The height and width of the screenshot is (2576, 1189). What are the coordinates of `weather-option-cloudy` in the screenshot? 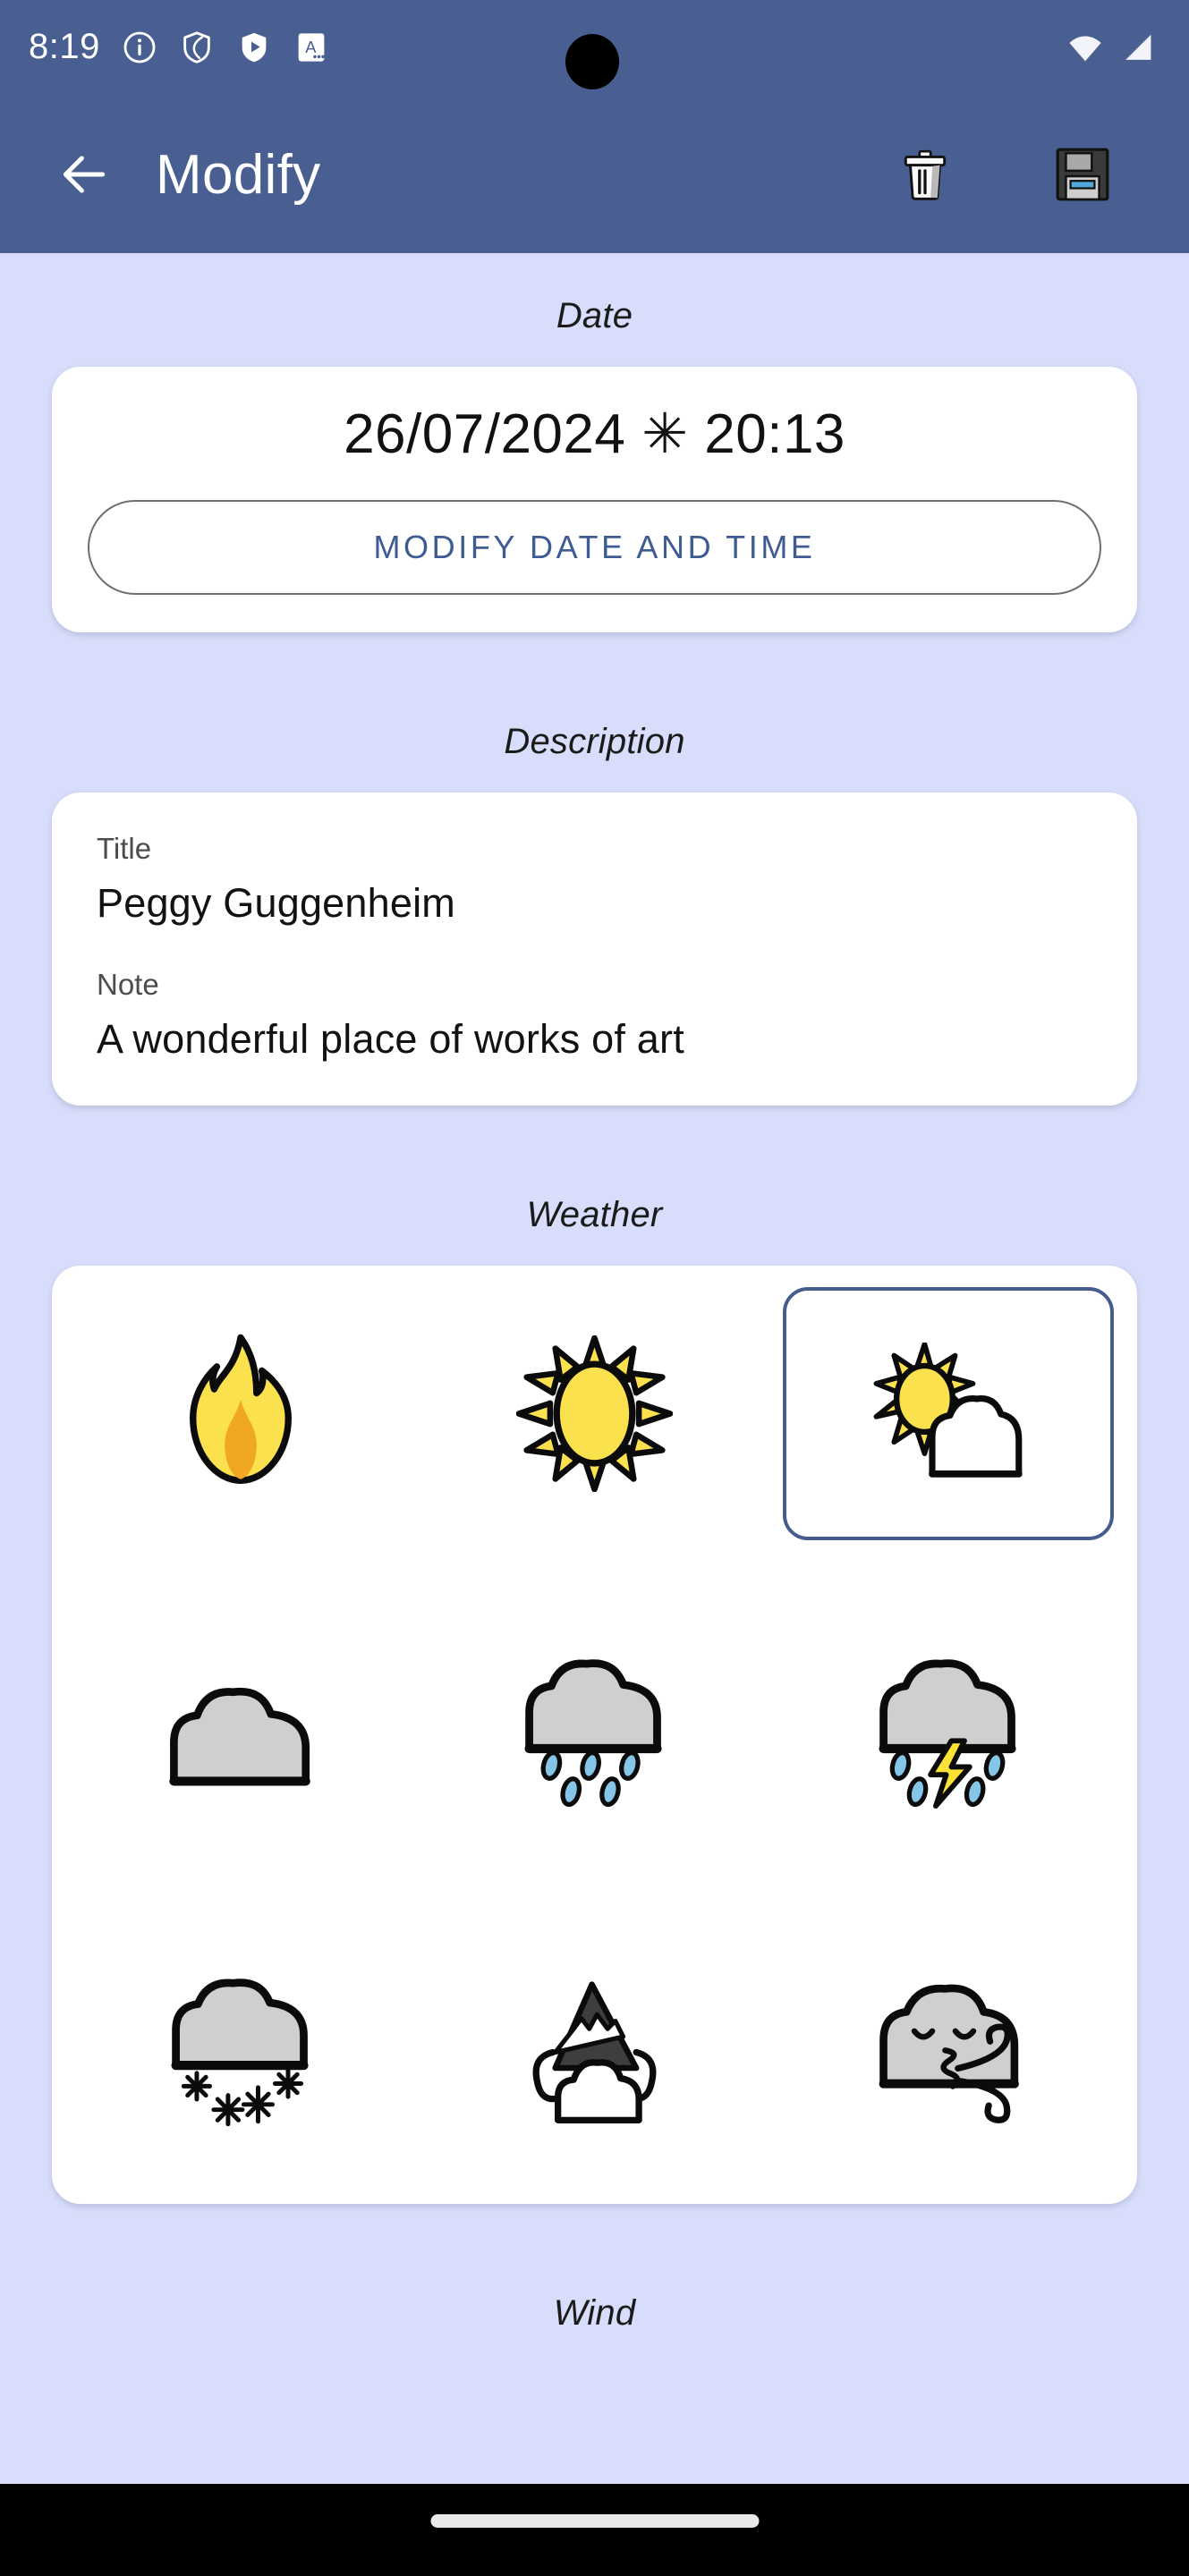 It's located at (240, 1733).